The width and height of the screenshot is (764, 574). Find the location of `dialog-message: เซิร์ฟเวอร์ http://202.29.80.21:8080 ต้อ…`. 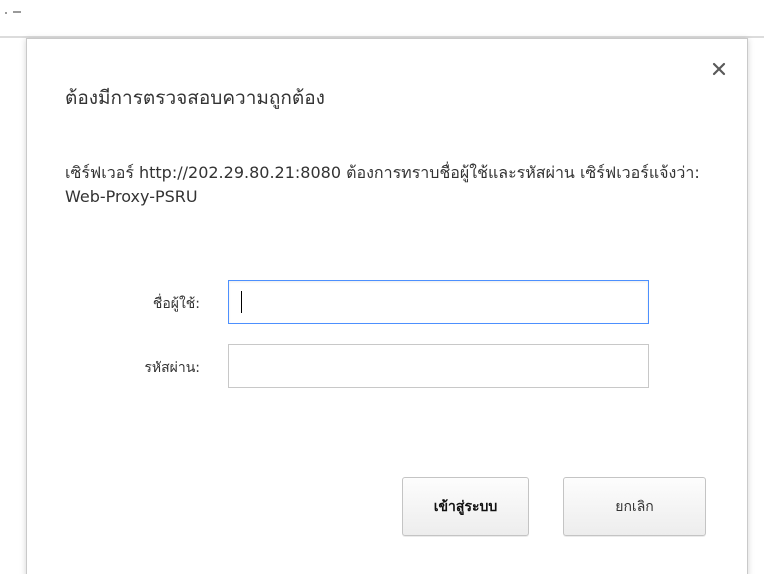

dialog-message: เซิร์ฟเวอร์ http://202.29.80.21:8080 ต้อ… is located at coordinates (382, 184).